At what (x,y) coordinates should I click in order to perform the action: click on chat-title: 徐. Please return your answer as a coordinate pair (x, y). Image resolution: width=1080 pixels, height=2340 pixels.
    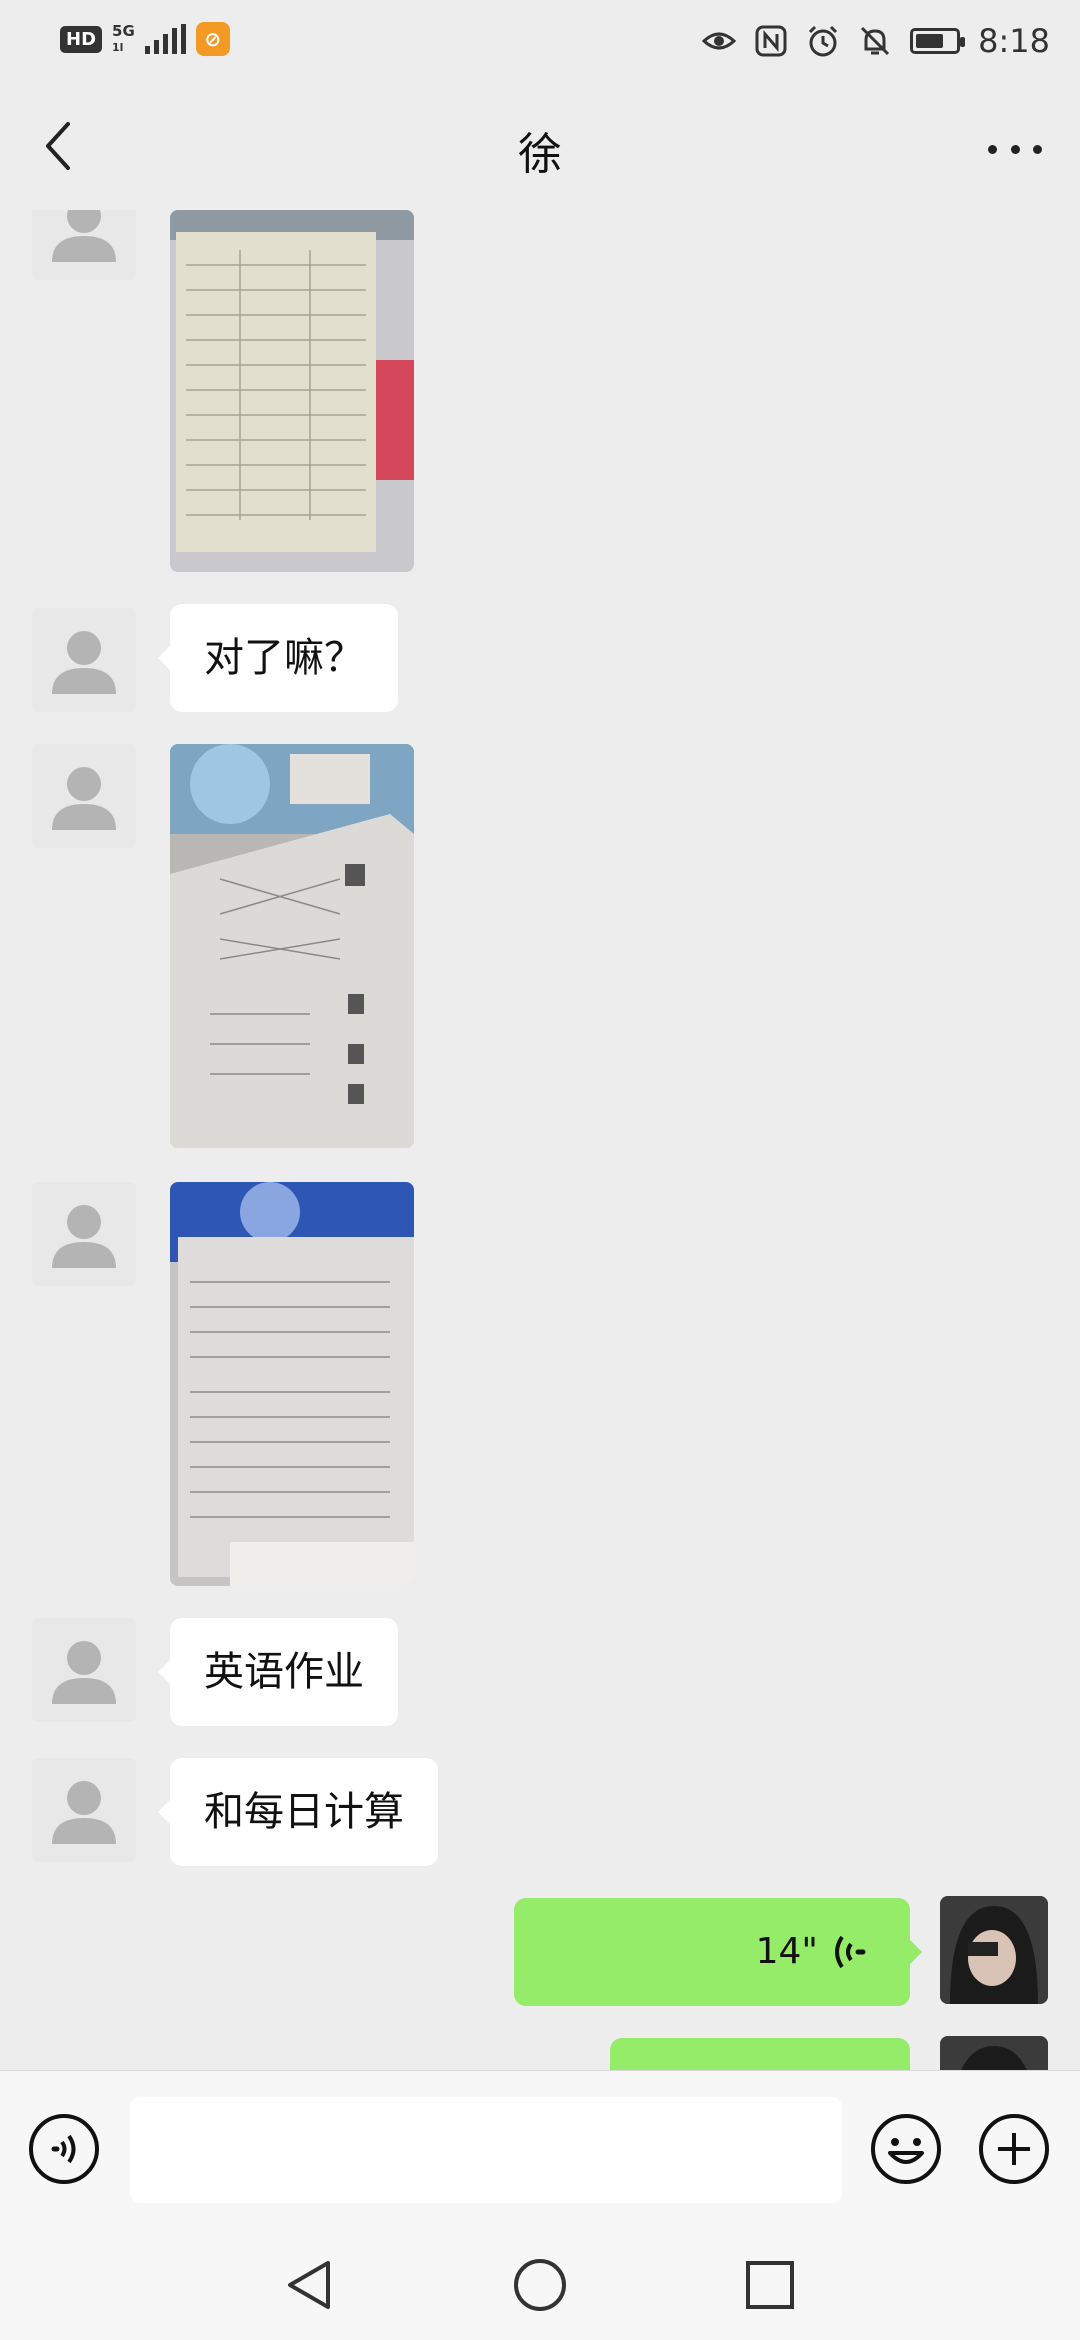
    Looking at the image, I should click on (540, 154).